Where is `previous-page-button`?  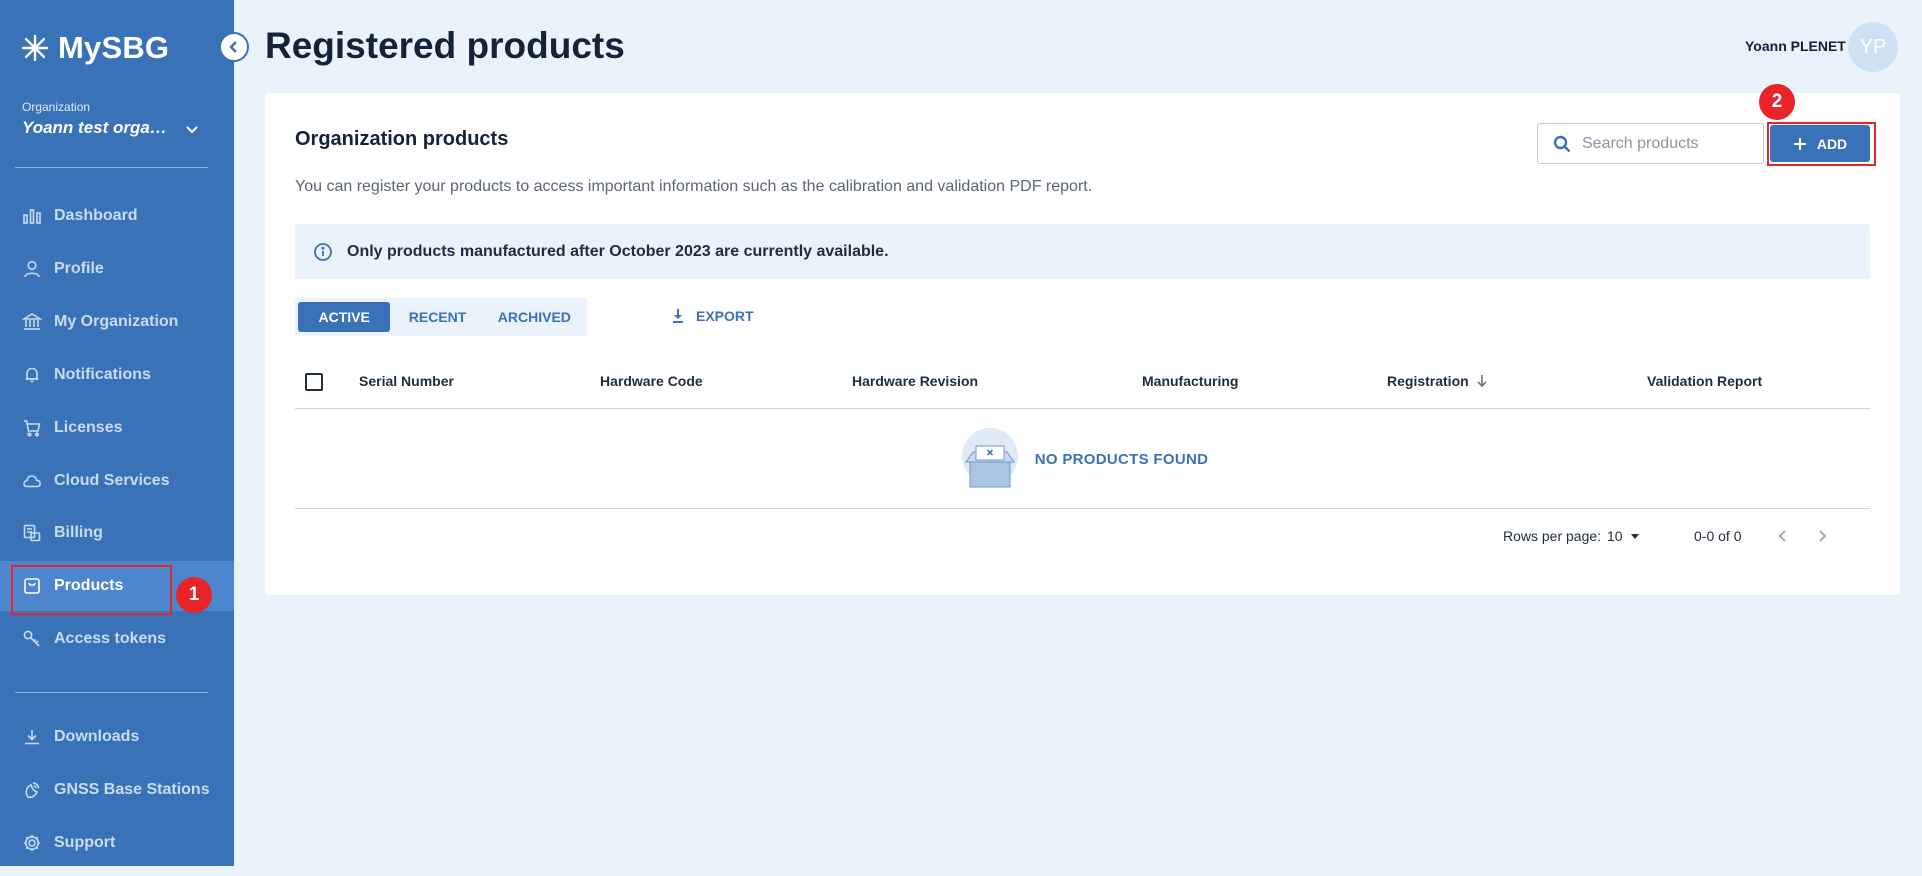
previous-page-button is located at coordinates (1783, 536).